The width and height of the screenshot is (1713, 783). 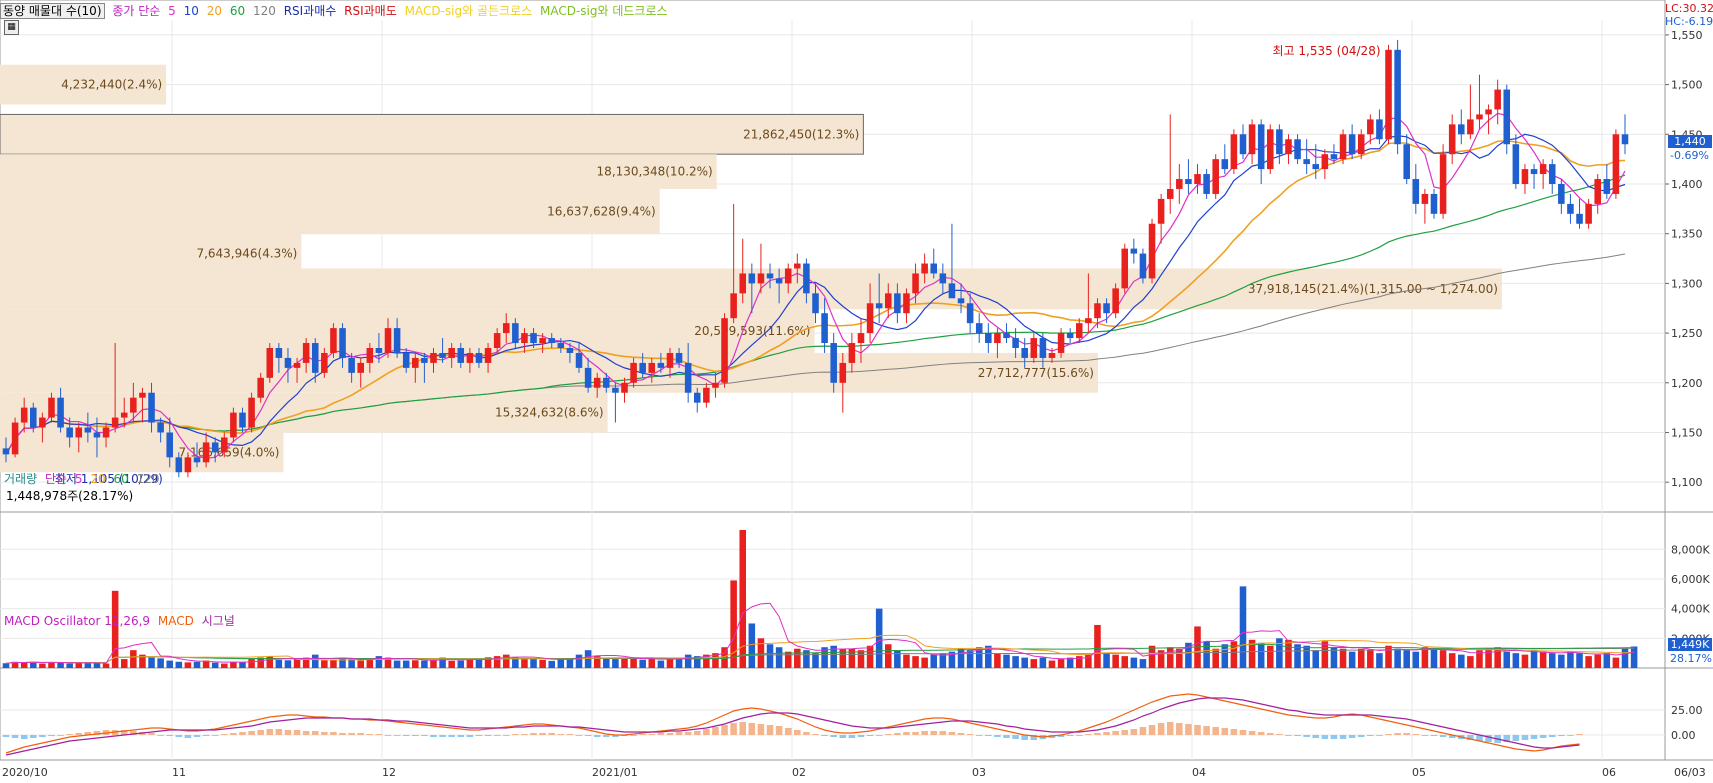 I want to click on macd-golden-label: MACD-sig와 골든크로스, so click(x=468, y=11).